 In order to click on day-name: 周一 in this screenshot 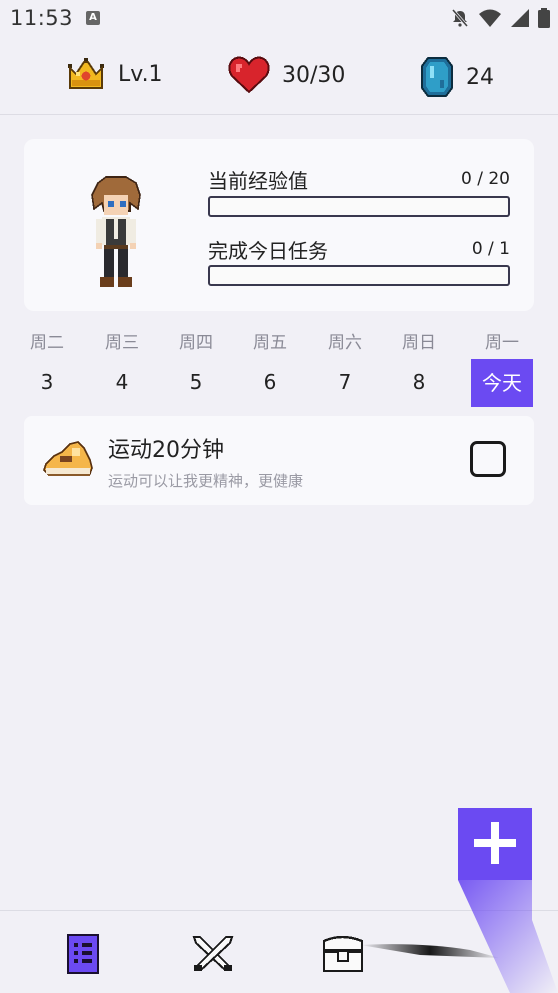, I will do `click(502, 343)`.